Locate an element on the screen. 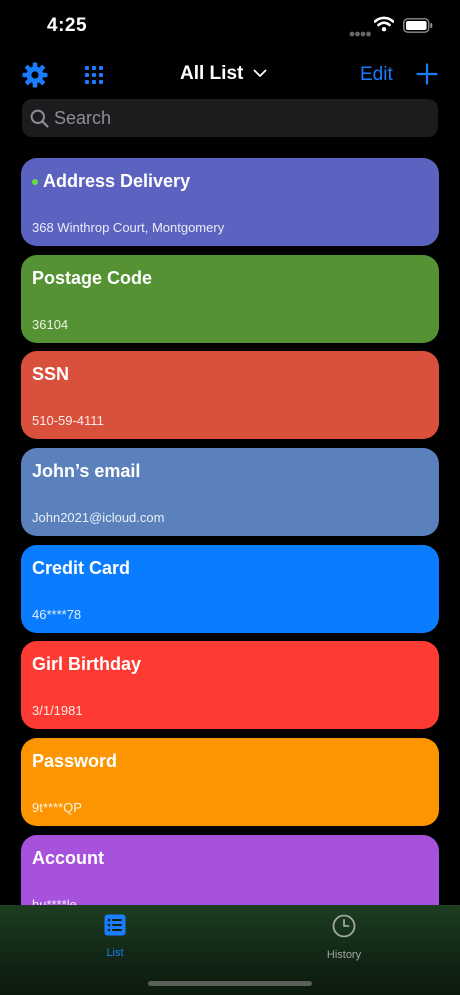 The height and width of the screenshot is (995, 460). active-dot-indicator is located at coordinates (35, 181).